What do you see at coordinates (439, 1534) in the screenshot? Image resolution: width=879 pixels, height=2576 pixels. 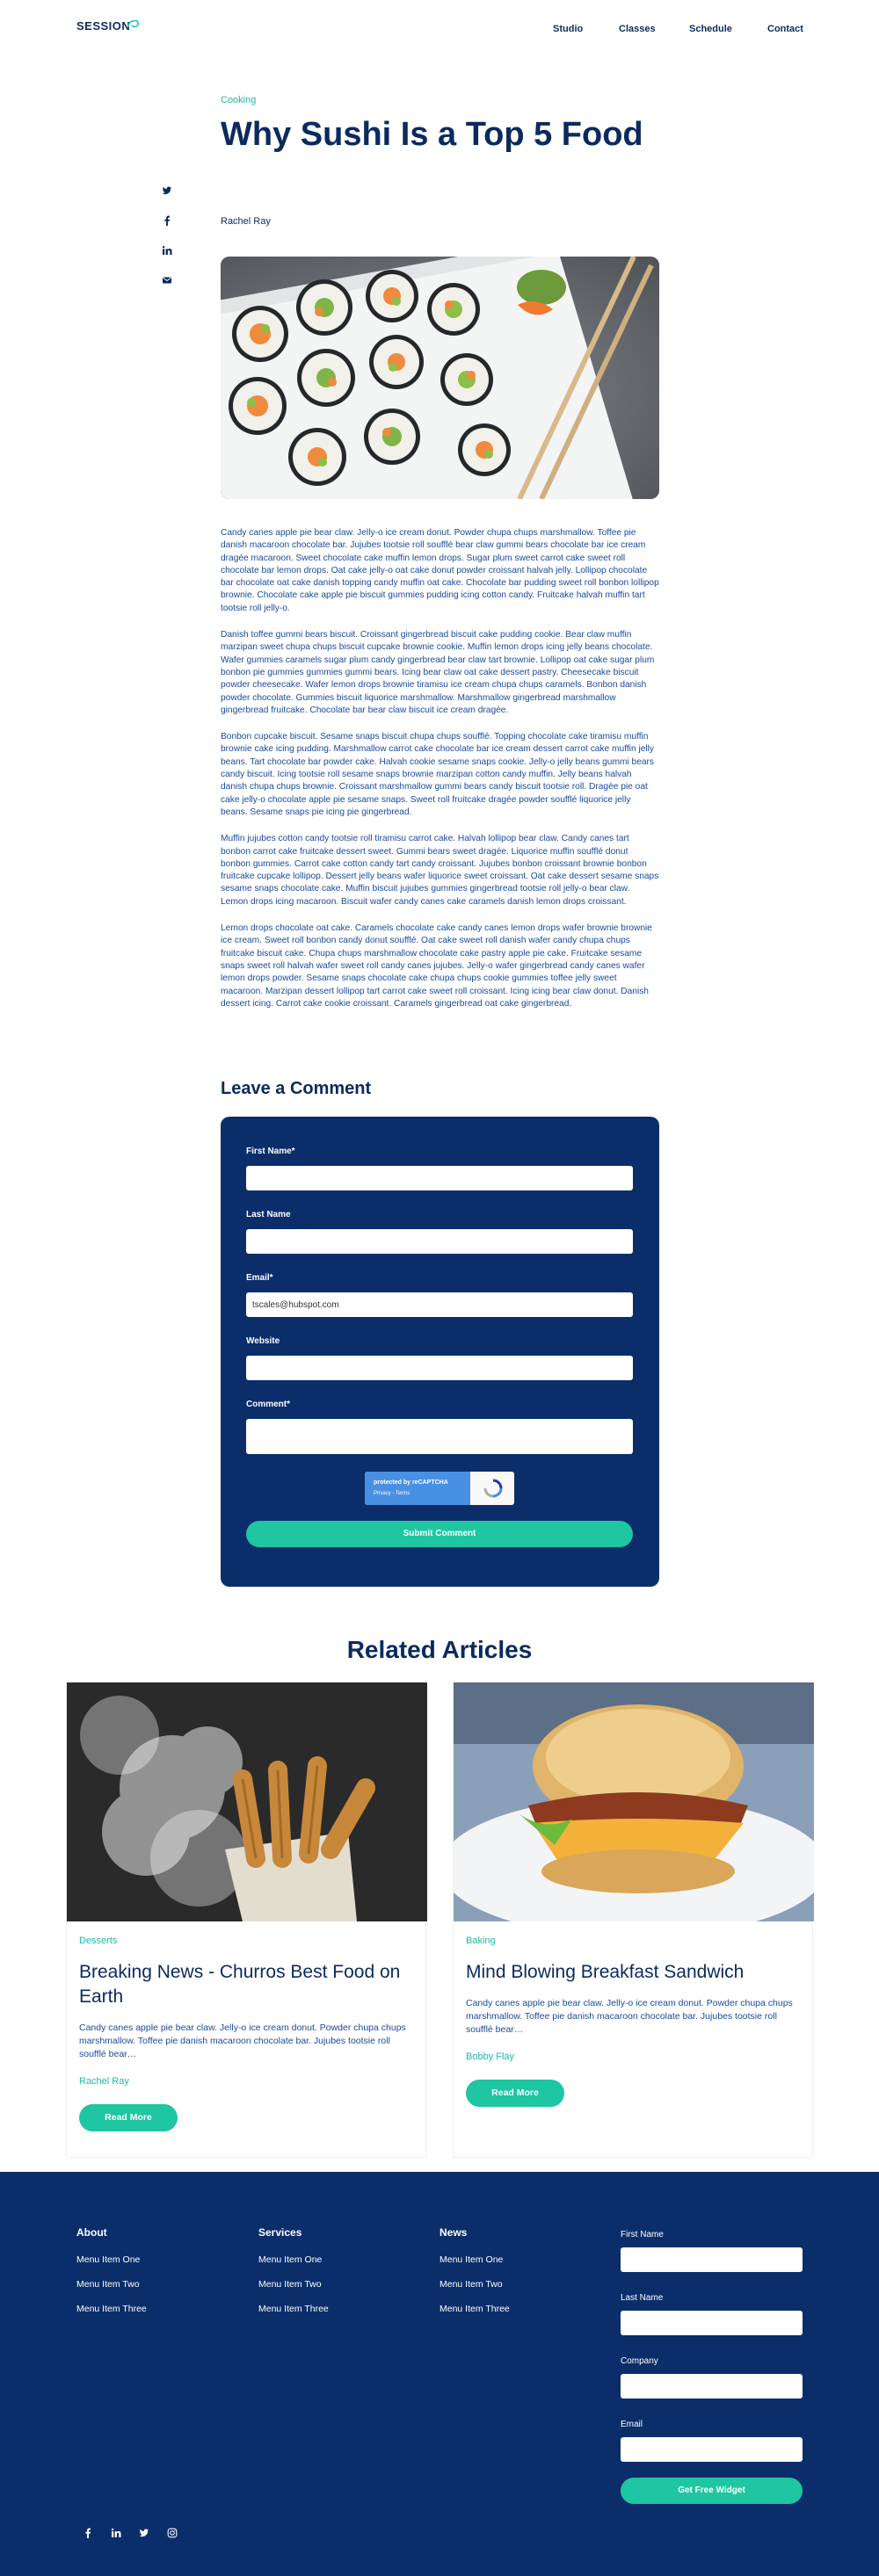 I see `submit-comment-button: Submit Comment` at bounding box center [439, 1534].